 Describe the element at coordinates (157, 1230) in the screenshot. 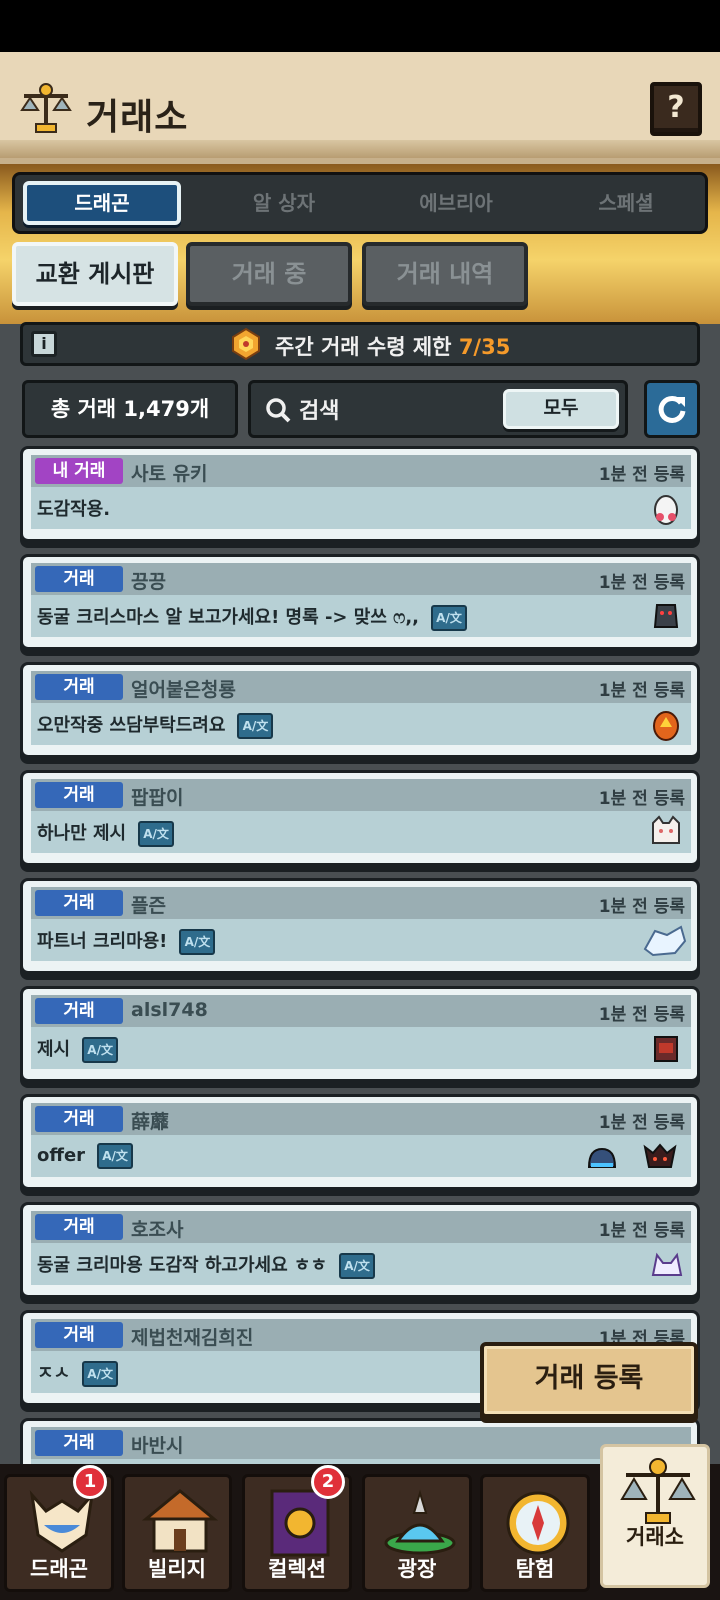

I see `seller-name: 호조사` at that location.